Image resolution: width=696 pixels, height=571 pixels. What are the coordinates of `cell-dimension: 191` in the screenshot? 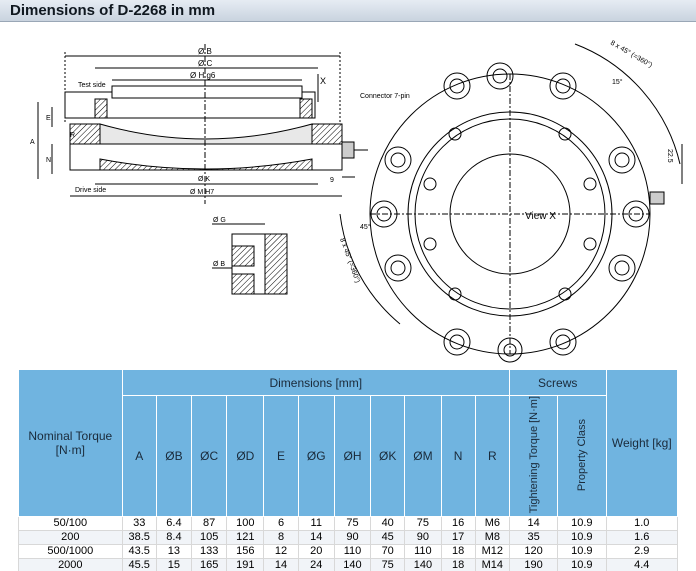 It's located at (245, 564).